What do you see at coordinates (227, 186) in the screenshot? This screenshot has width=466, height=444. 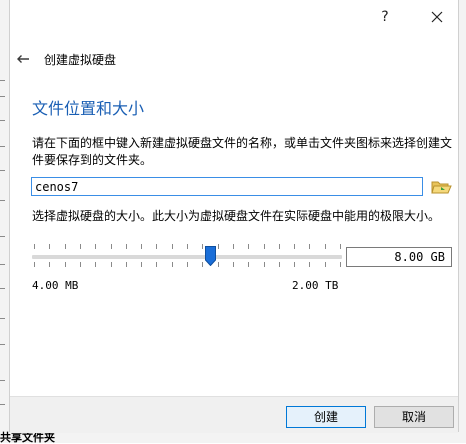 I see `file-location-input` at bounding box center [227, 186].